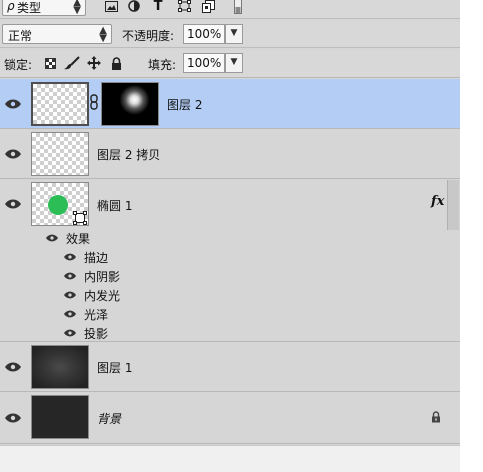  I want to click on green-ellipse-shape, so click(58, 205).